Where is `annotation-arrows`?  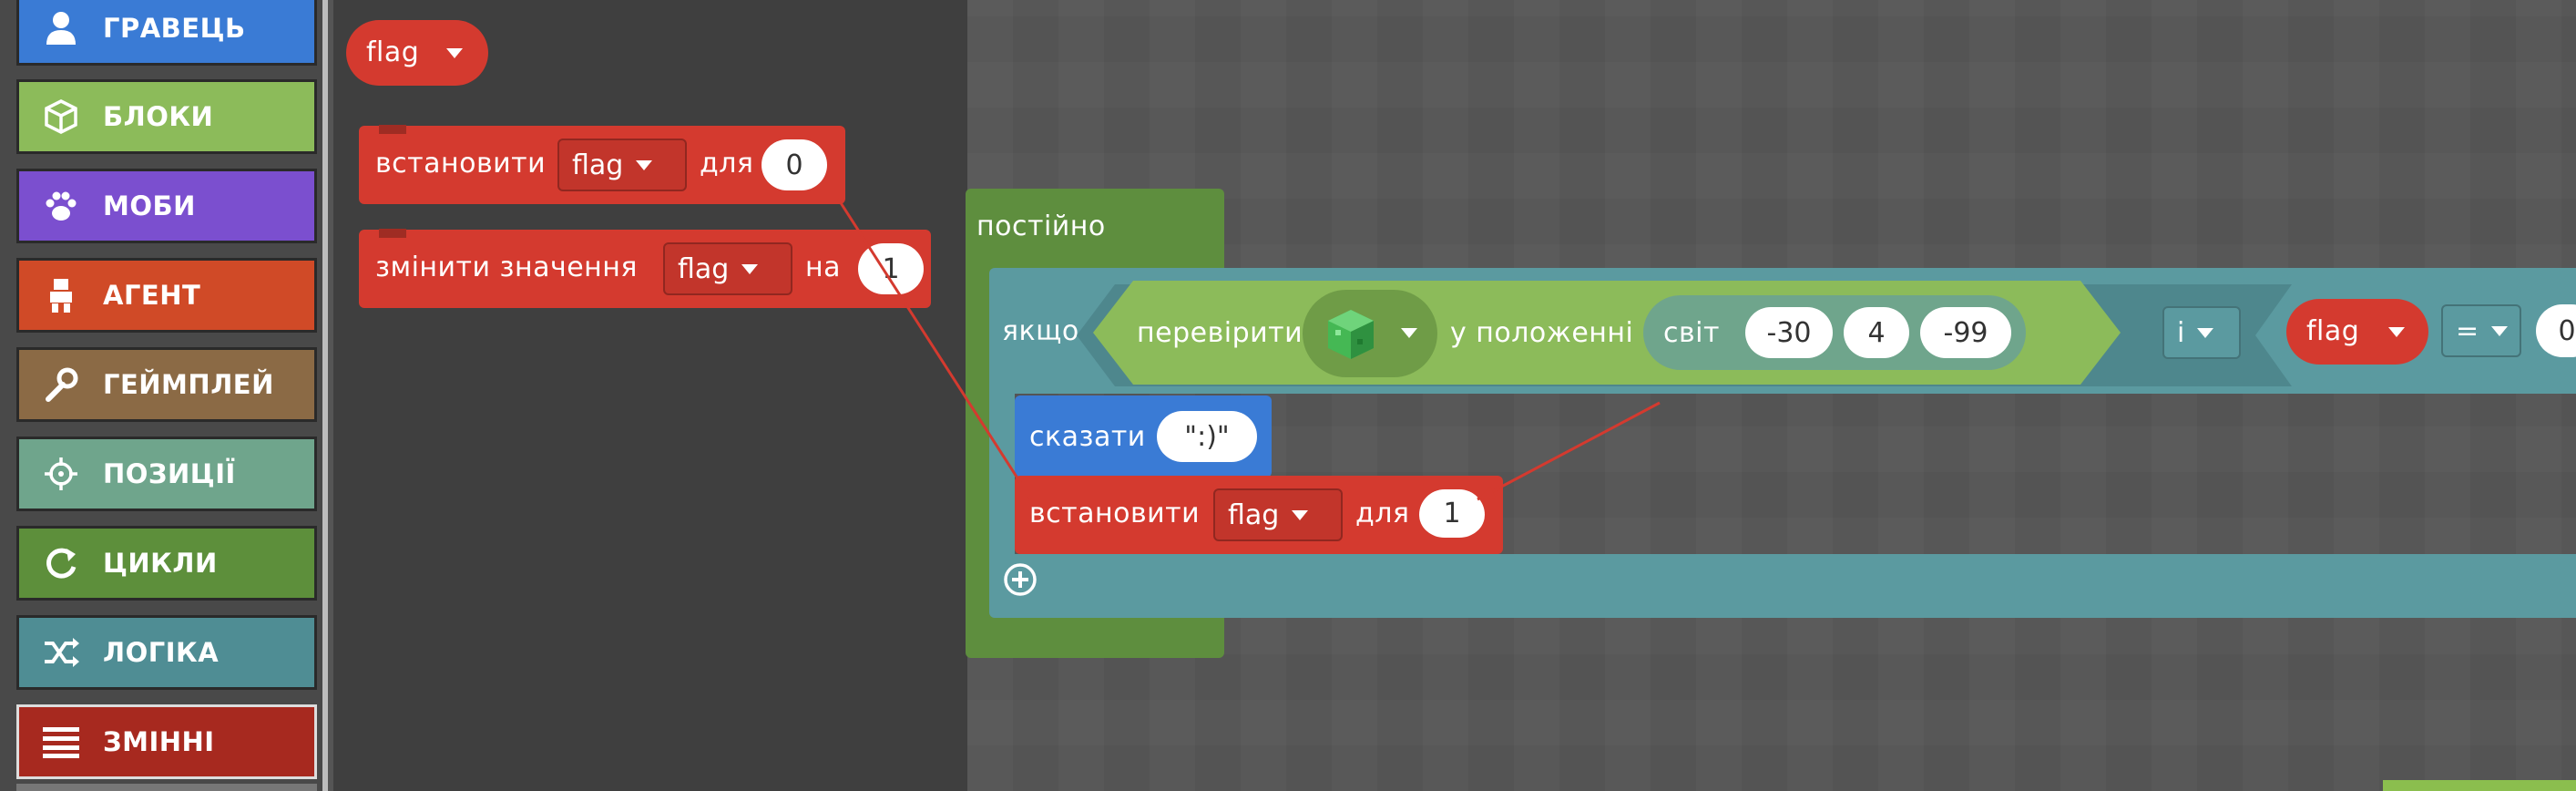 annotation-arrows is located at coordinates (1249, 349).